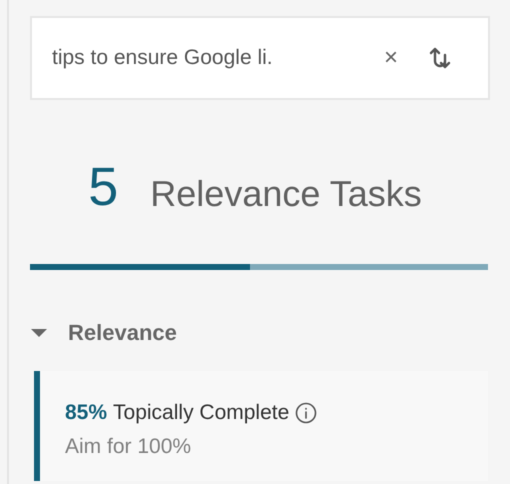 The width and height of the screenshot is (510, 484). I want to click on task-hint: Aim for 100%, so click(128, 447).